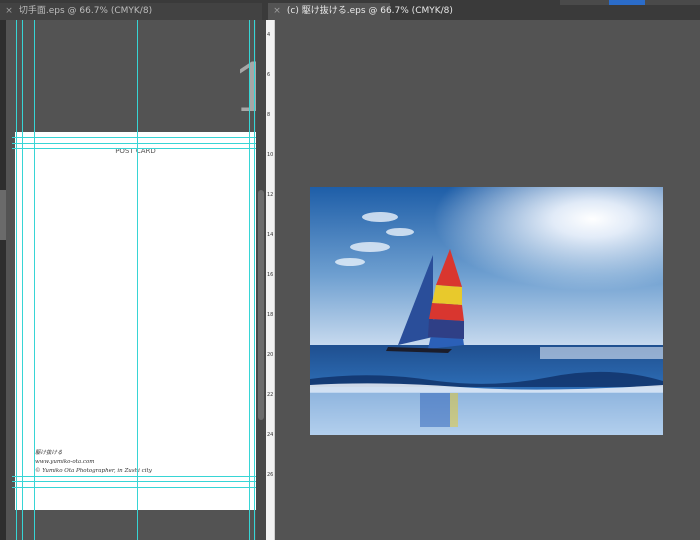  What do you see at coordinates (93, 471) in the screenshot?
I see `footer-copyright: © Yumiko Ota Photographer, in Zushi city` at bounding box center [93, 471].